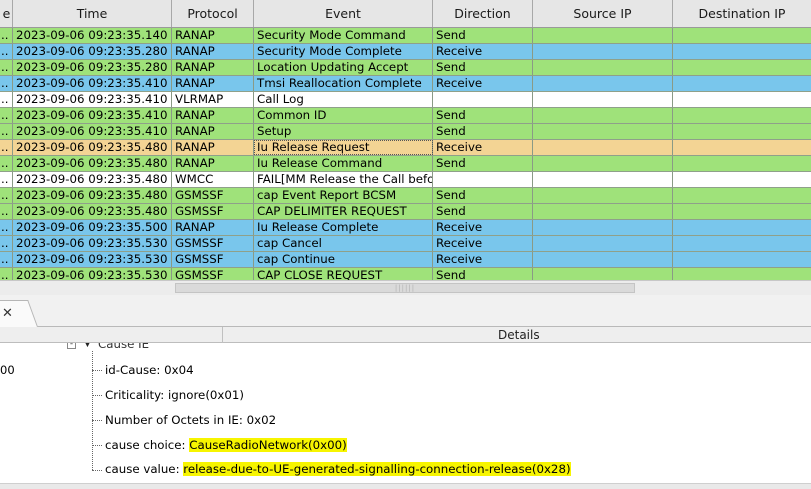  What do you see at coordinates (343, 211) in the screenshot?
I see `cell-event: CAP DELIMITER REQUEST` at bounding box center [343, 211].